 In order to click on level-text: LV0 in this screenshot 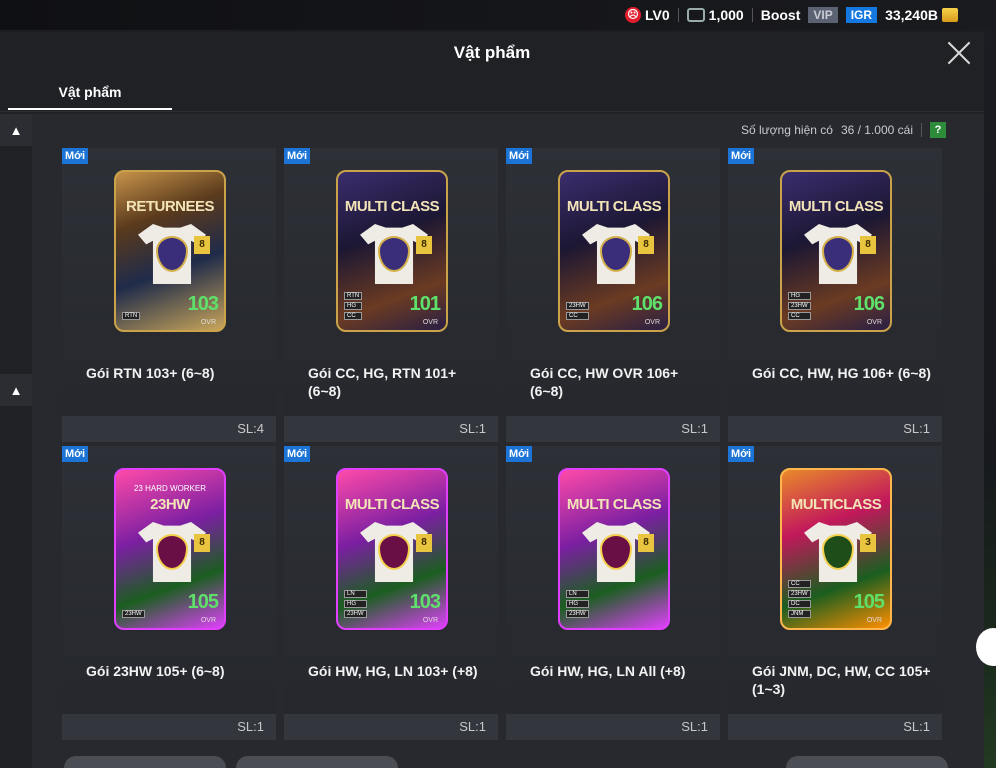, I will do `click(657, 15)`.